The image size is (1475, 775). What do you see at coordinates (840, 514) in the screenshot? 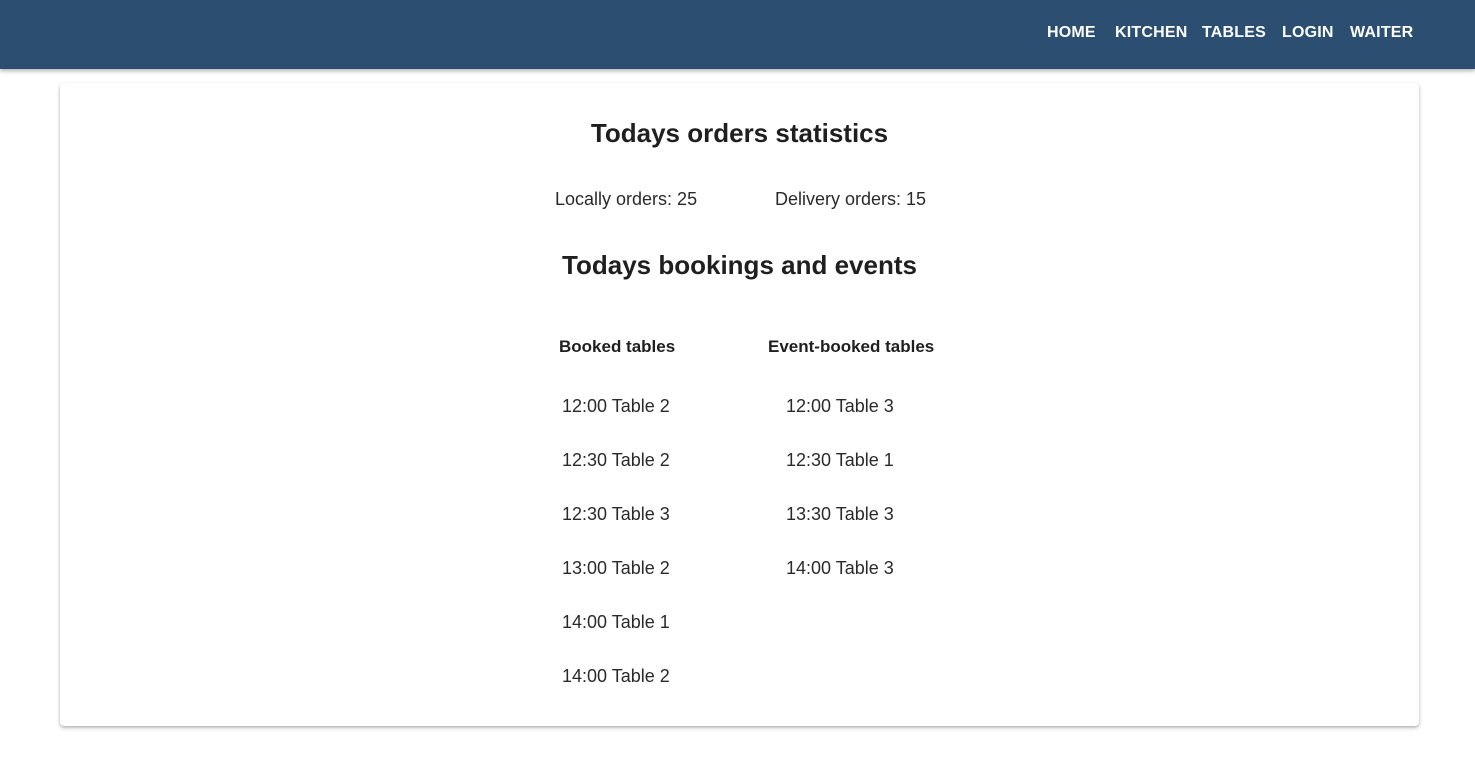
I see `event-table-item: 13:30 Table 3` at bounding box center [840, 514].